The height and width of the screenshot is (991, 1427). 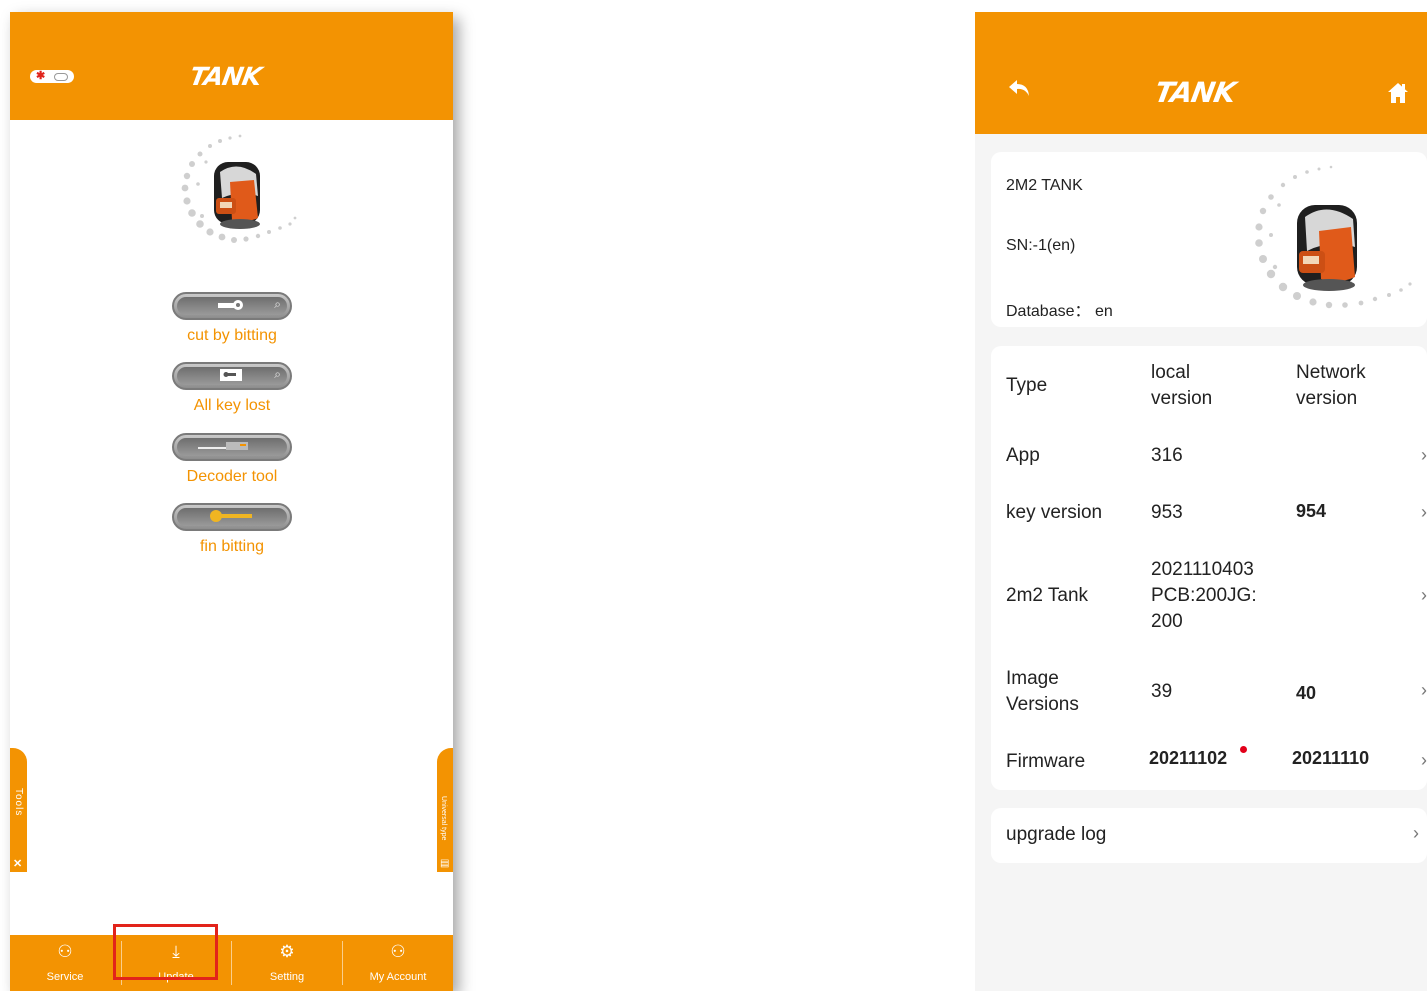 What do you see at coordinates (232, 547) in the screenshot?
I see `fin-bitting-label: fin bitting` at bounding box center [232, 547].